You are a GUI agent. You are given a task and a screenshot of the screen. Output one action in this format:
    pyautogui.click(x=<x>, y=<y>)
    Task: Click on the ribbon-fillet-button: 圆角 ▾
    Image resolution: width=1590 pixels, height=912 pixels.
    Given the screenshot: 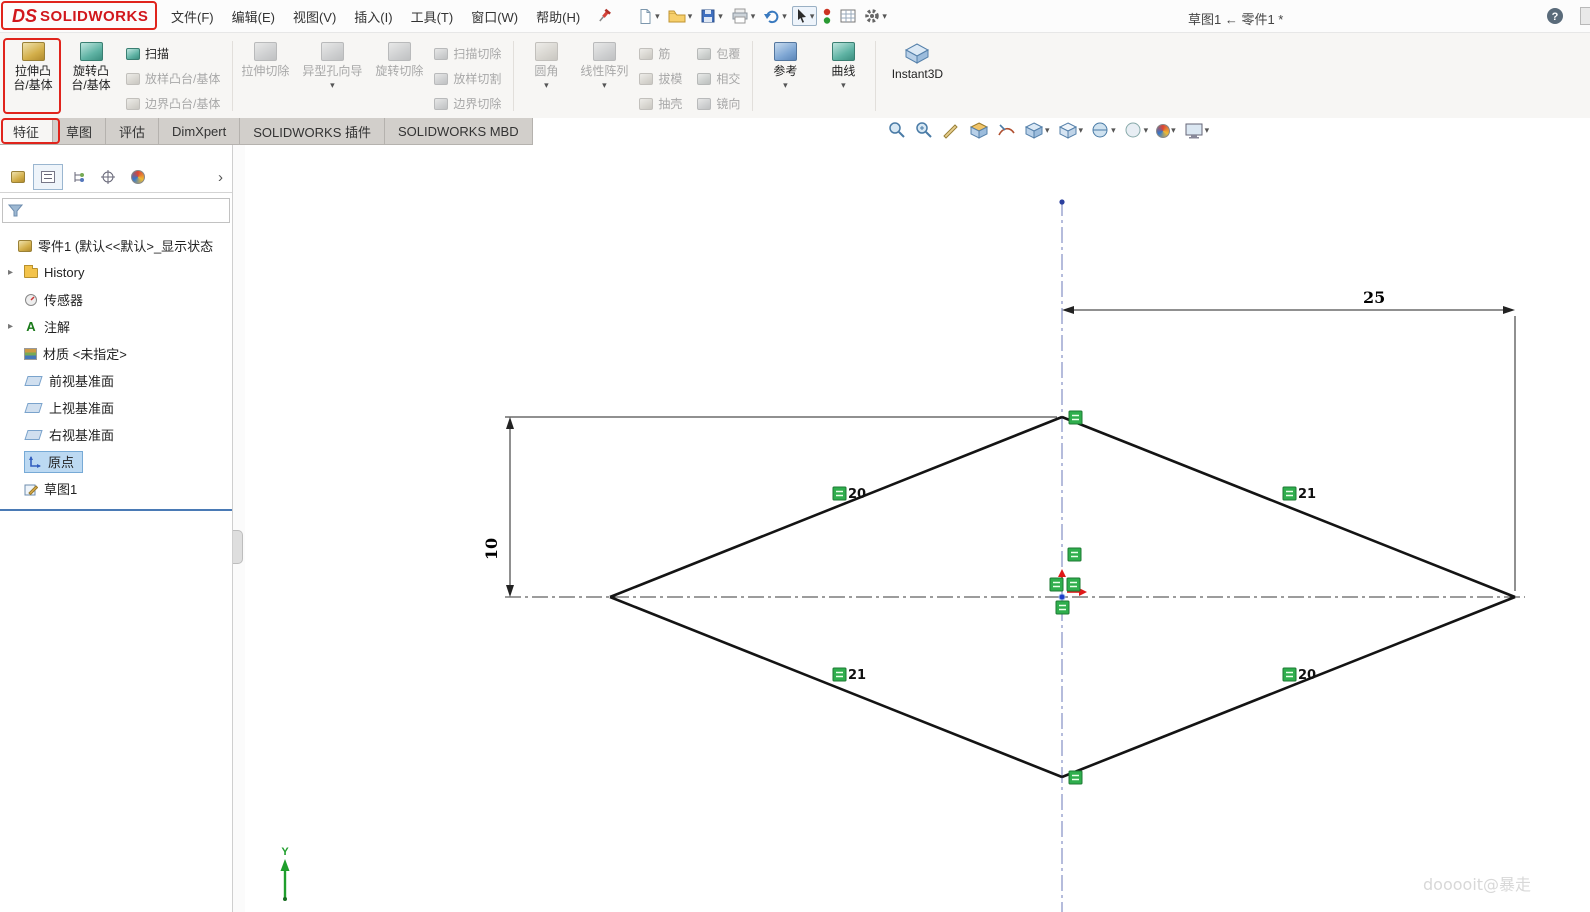 What is the action you would take?
    pyautogui.click(x=546, y=76)
    